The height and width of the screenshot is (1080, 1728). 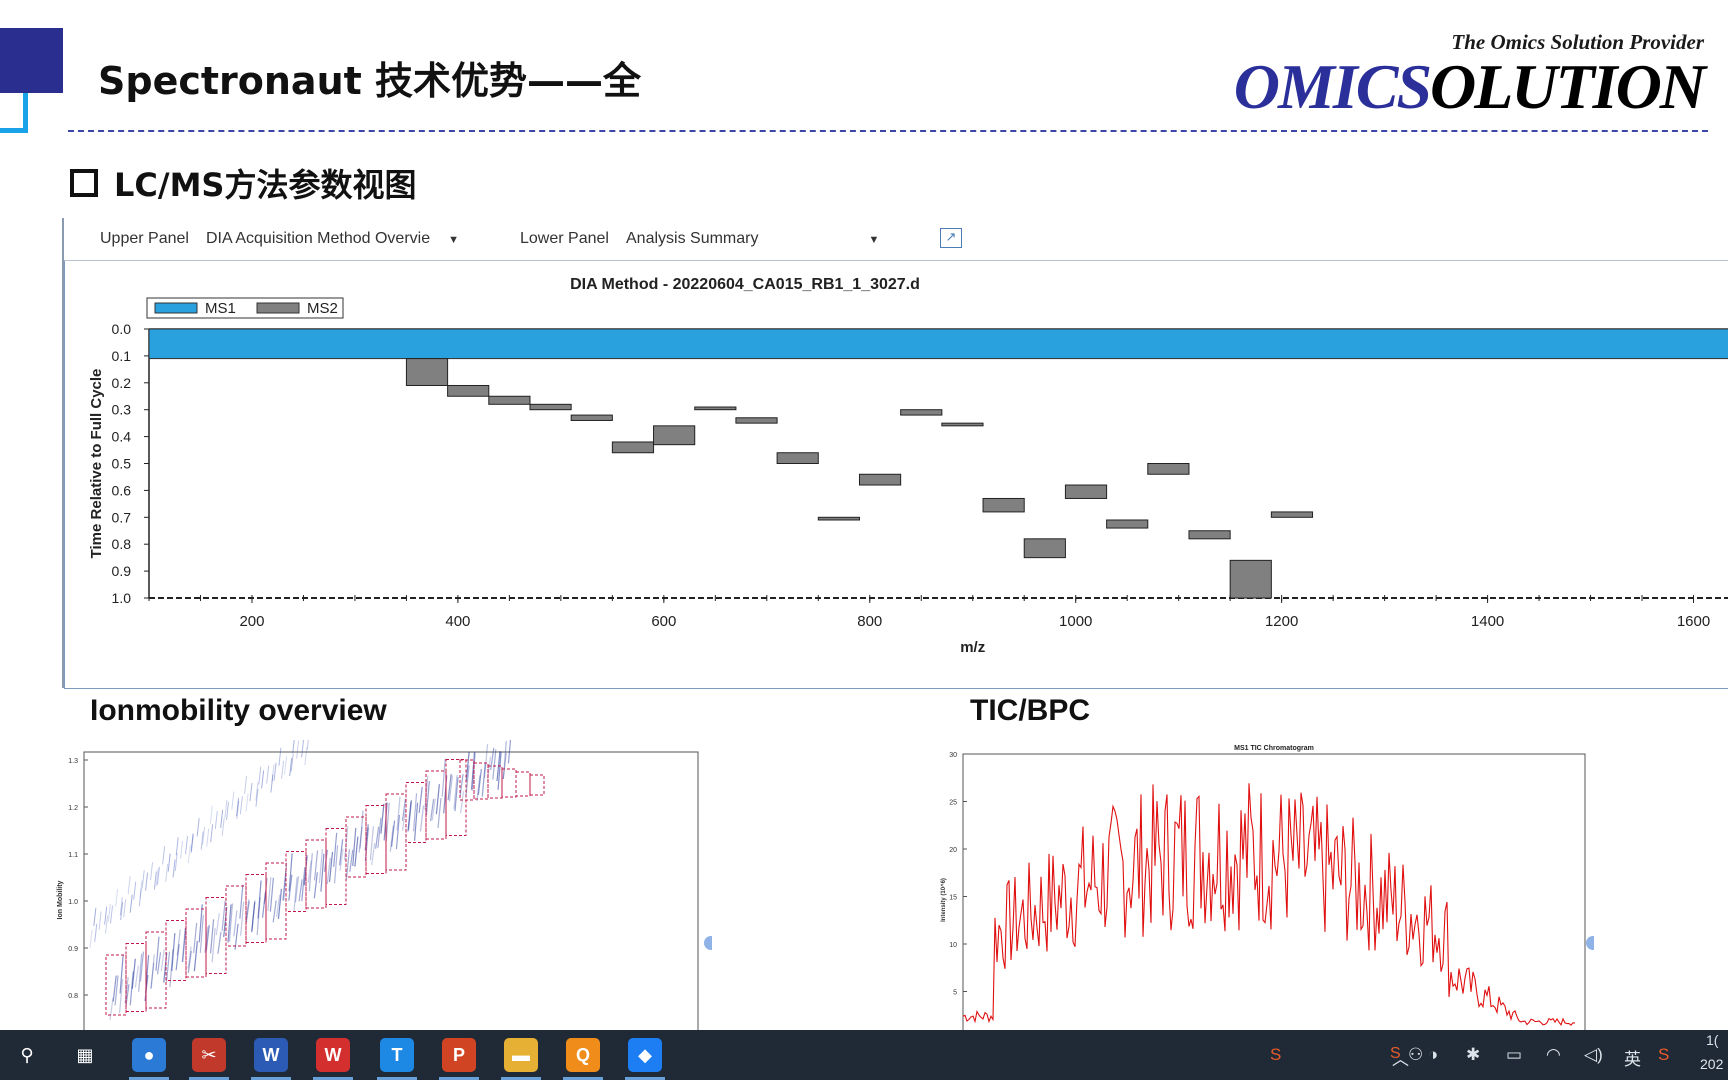 What do you see at coordinates (332, 239) in the screenshot?
I see `upper-panel-dropdown: DIA Acquisition Method Overvie ▼` at bounding box center [332, 239].